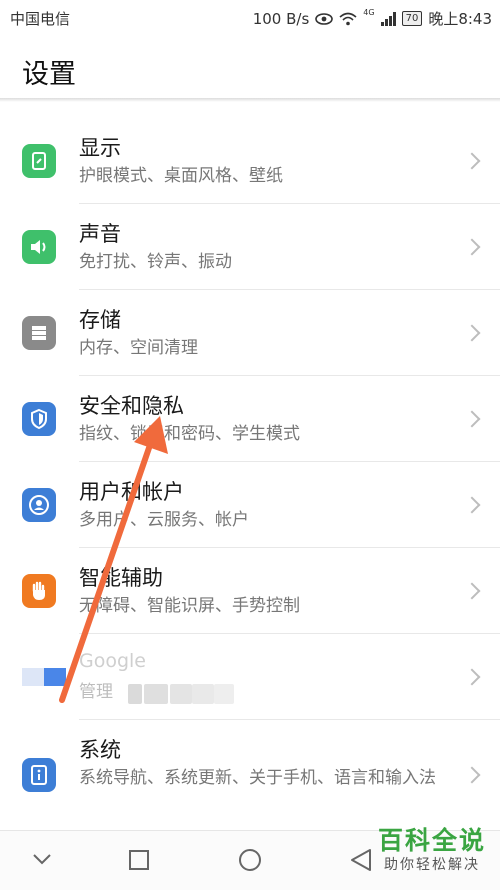  Describe the element at coordinates (250, 67) in the screenshot. I see `title-bar: 设置` at that location.